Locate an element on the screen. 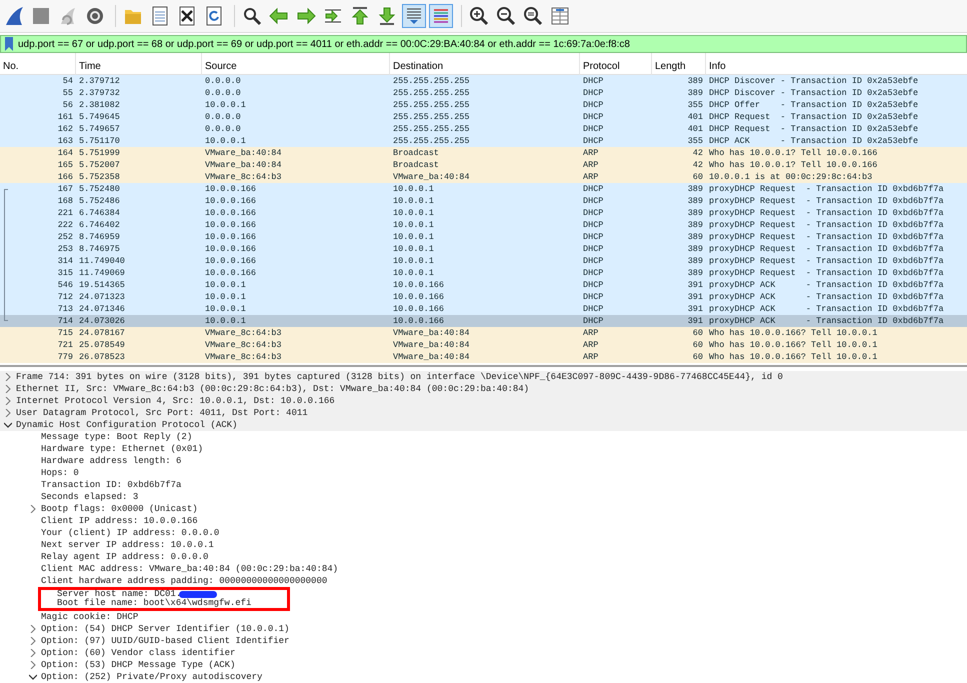 This screenshot has width=967, height=683. packet-row: 222 6.746402 10.0.0.166 10.0.0.1 DHCP 389 proxyDHCP Request - Transaction ID 0xbd6b7f7a is located at coordinates (483, 225).